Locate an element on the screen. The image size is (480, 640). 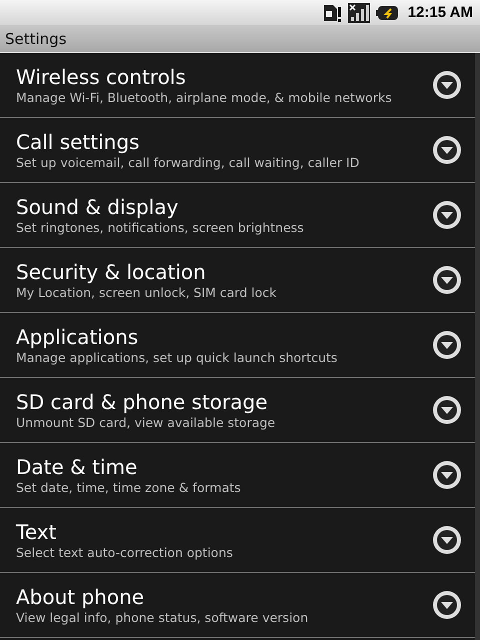
item-title: Text is located at coordinates (37, 532).